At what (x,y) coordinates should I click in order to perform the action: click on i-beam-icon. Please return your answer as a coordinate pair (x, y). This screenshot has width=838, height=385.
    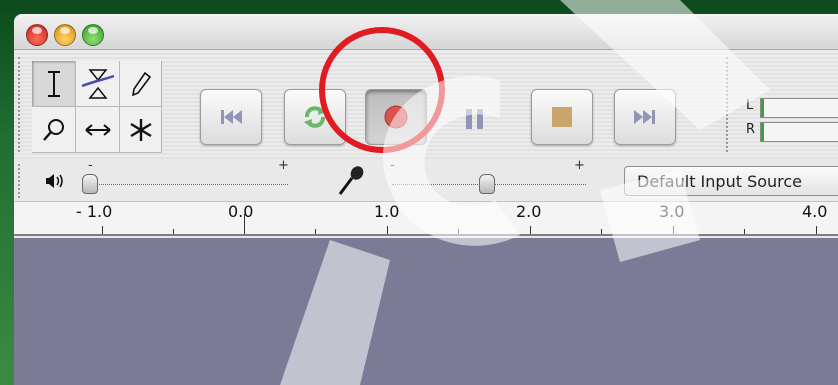
    Looking at the image, I should click on (53, 83).